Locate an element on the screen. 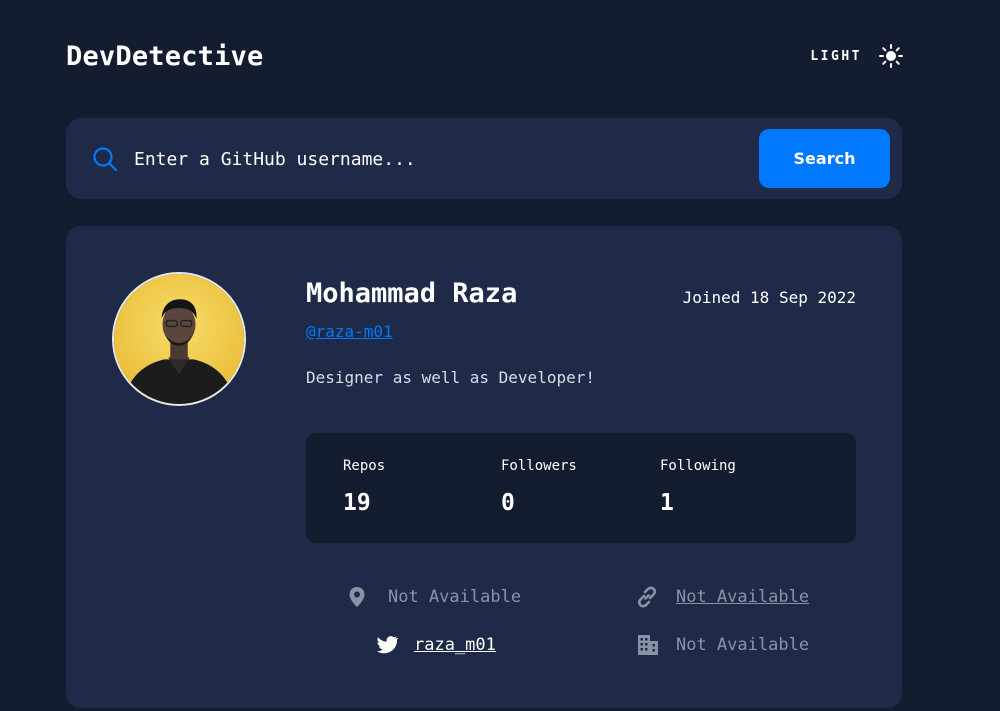 Image resolution: width=1000 pixels, height=711 pixels. followers-label: Followers is located at coordinates (539, 466).